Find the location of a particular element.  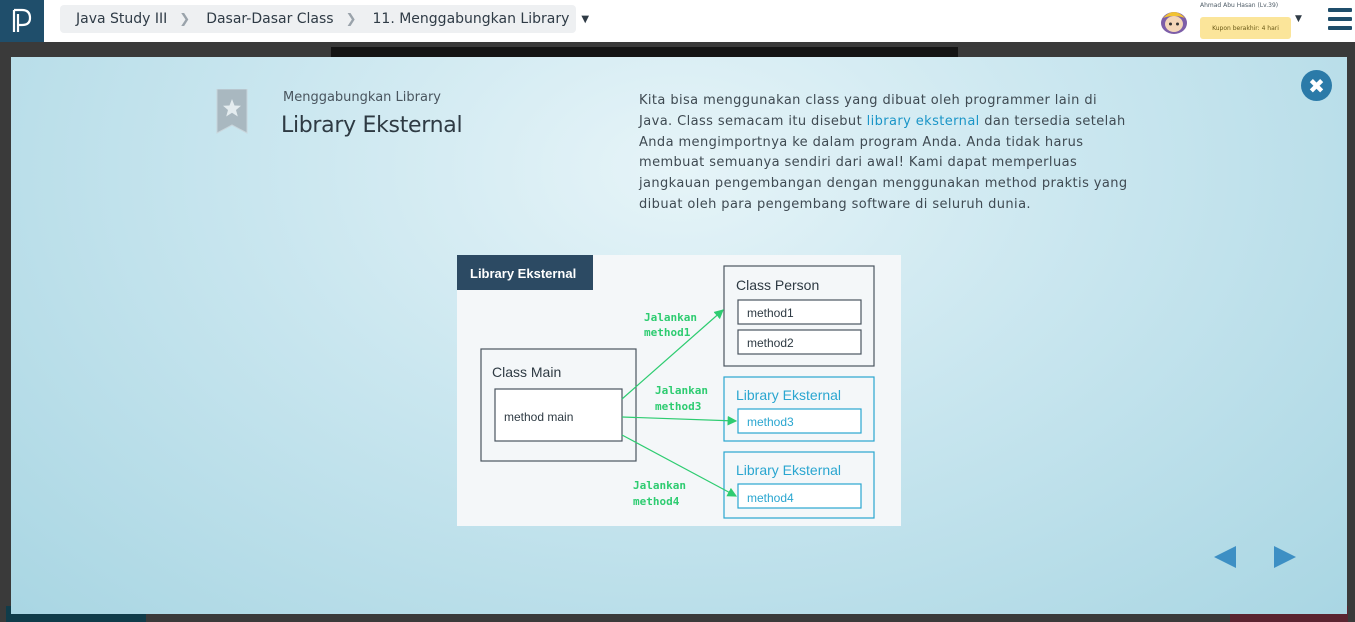

user-name: Ahmad Abu Hasan (Lv.39) is located at coordinates (1239, 5).